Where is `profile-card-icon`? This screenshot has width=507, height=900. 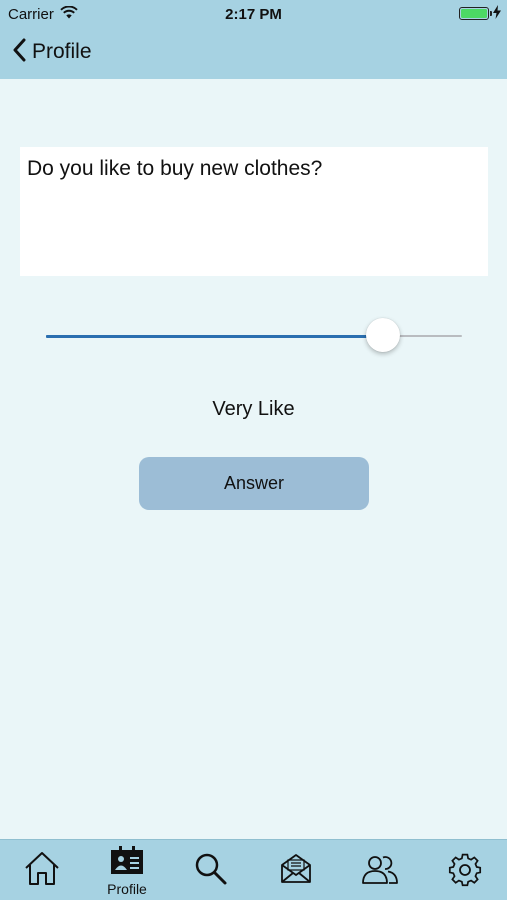
profile-card-icon is located at coordinates (127, 863).